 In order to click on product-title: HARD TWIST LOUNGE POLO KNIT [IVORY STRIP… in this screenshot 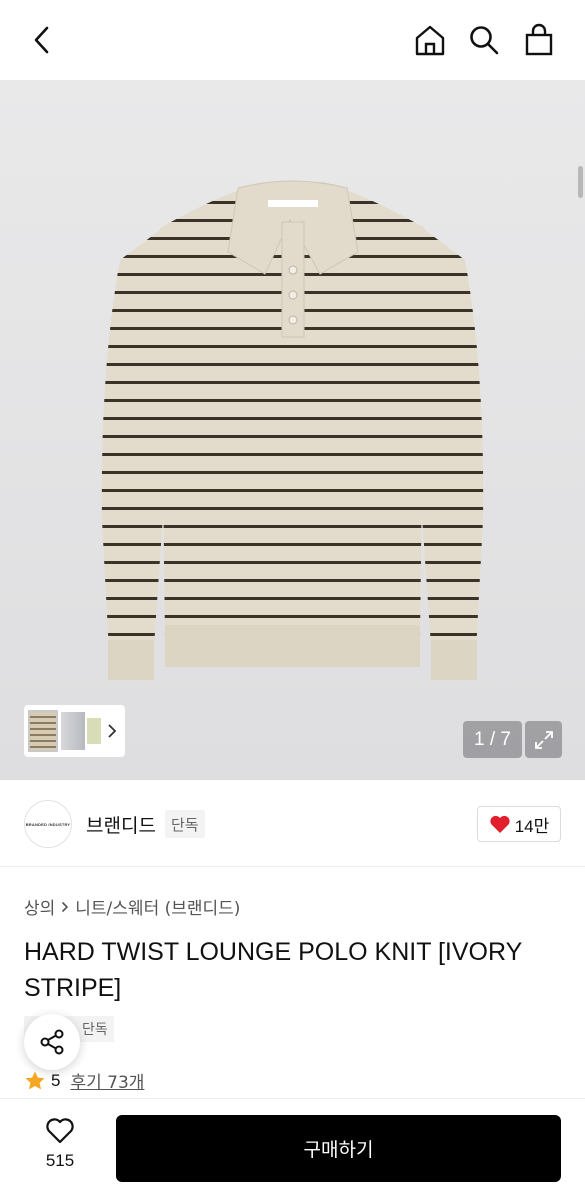, I will do `click(273, 970)`.